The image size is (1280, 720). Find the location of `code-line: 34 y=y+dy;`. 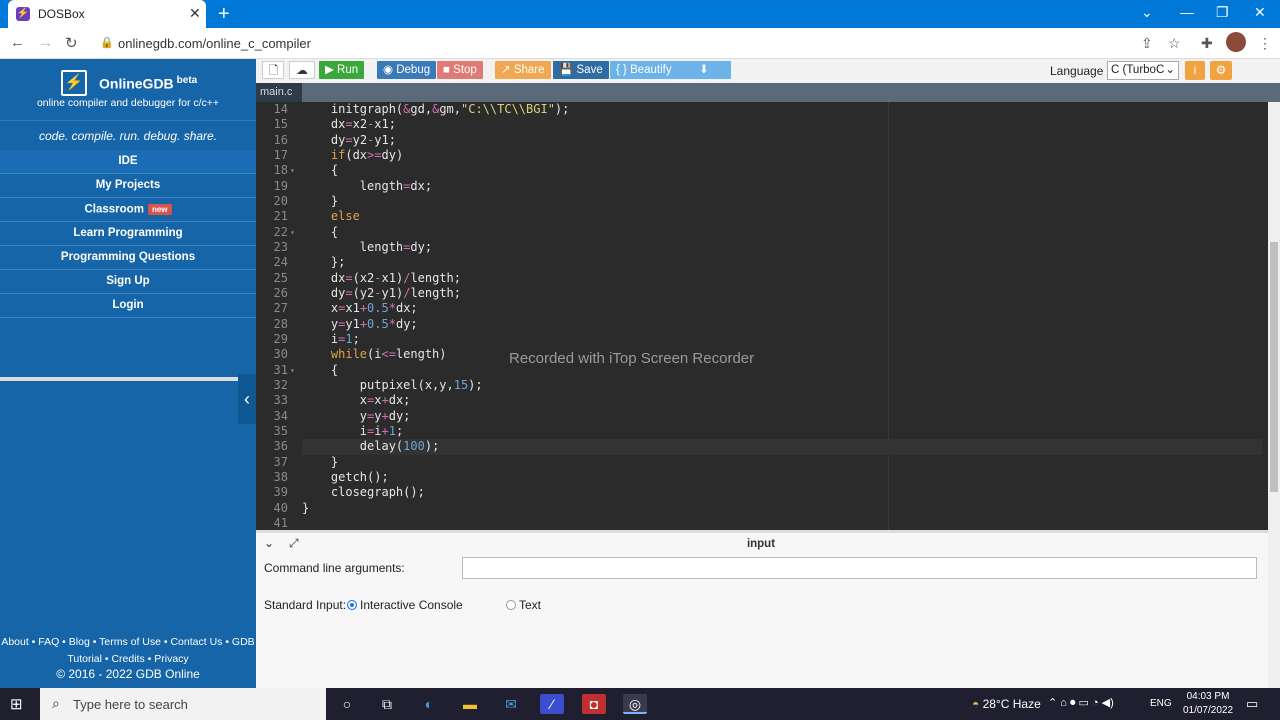

code-line: 34 y=y+dy; is located at coordinates (768, 416).